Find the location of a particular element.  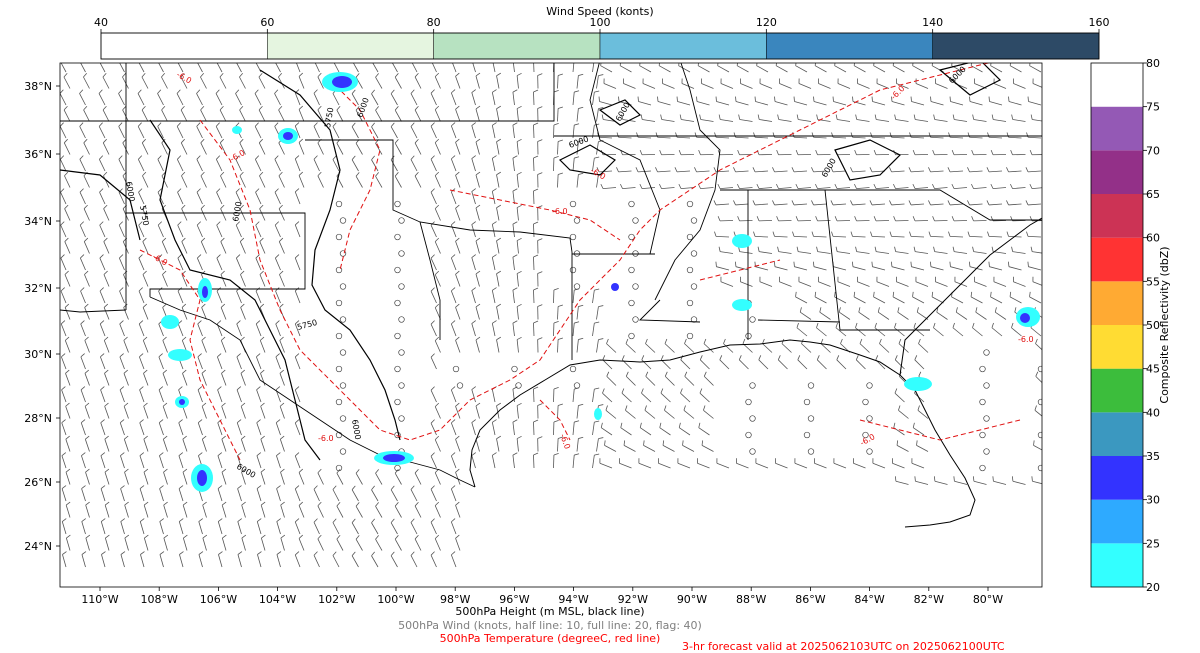

wind-colorbar-ticks: 406080100120140160 is located at coordinates (602, 24).